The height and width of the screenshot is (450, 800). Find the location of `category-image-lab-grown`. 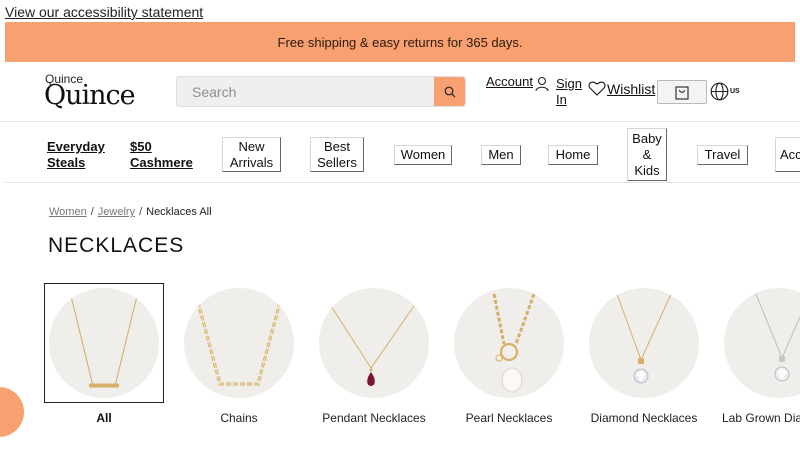

category-image-lab-grown is located at coordinates (762, 343).